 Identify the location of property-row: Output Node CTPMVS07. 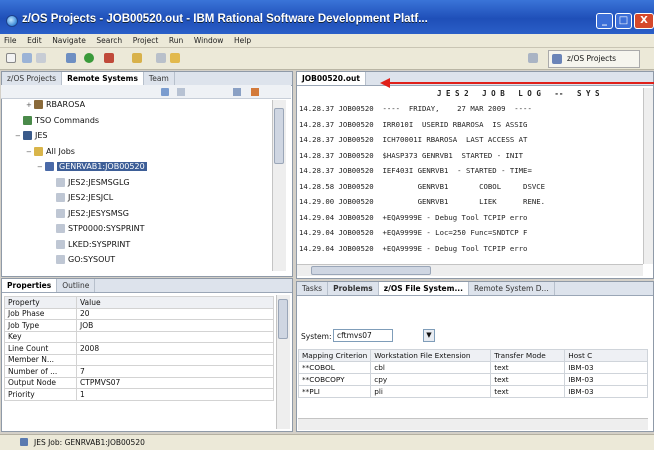
(139, 382).